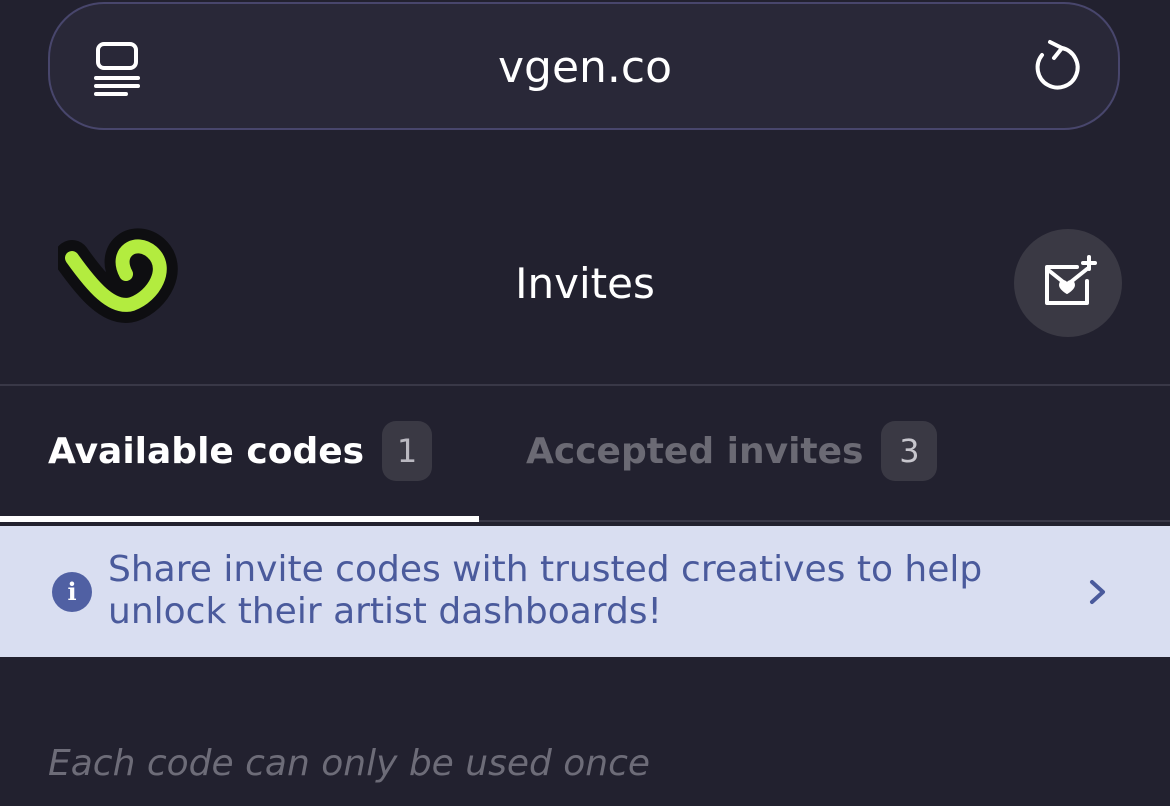 The width and height of the screenshot is (1170, 806). Describe the element at coordinates (117, 68) in the screenshot. I see `reader-mode-icon` at that location.